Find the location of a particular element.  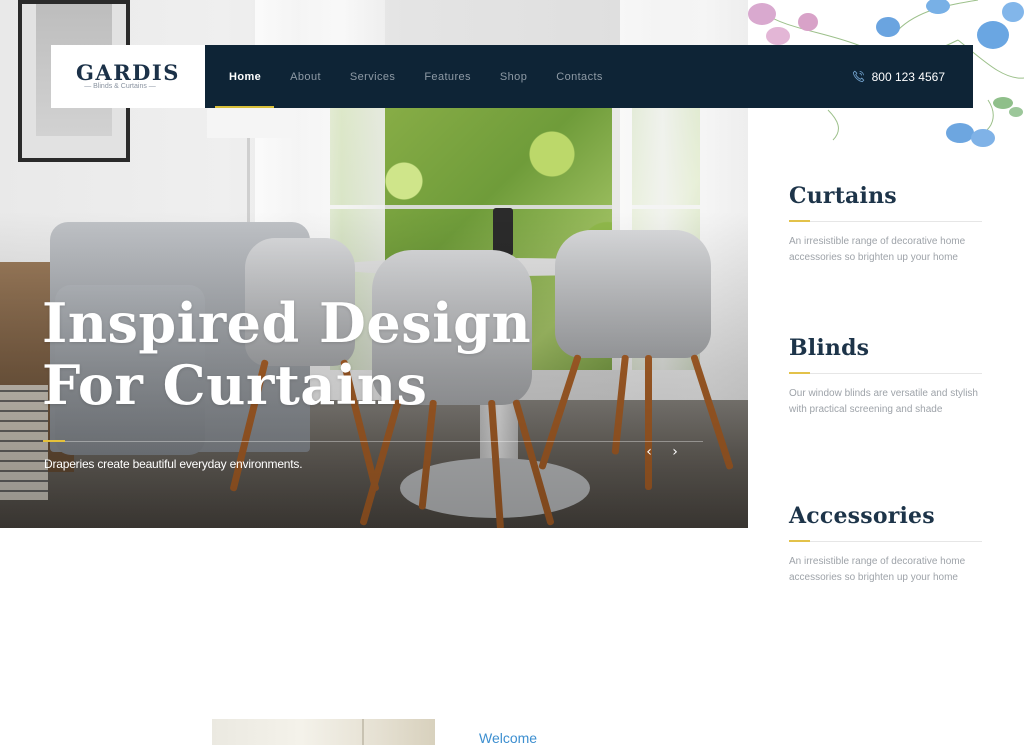

welcome-image is located at coordinates (323, 732).